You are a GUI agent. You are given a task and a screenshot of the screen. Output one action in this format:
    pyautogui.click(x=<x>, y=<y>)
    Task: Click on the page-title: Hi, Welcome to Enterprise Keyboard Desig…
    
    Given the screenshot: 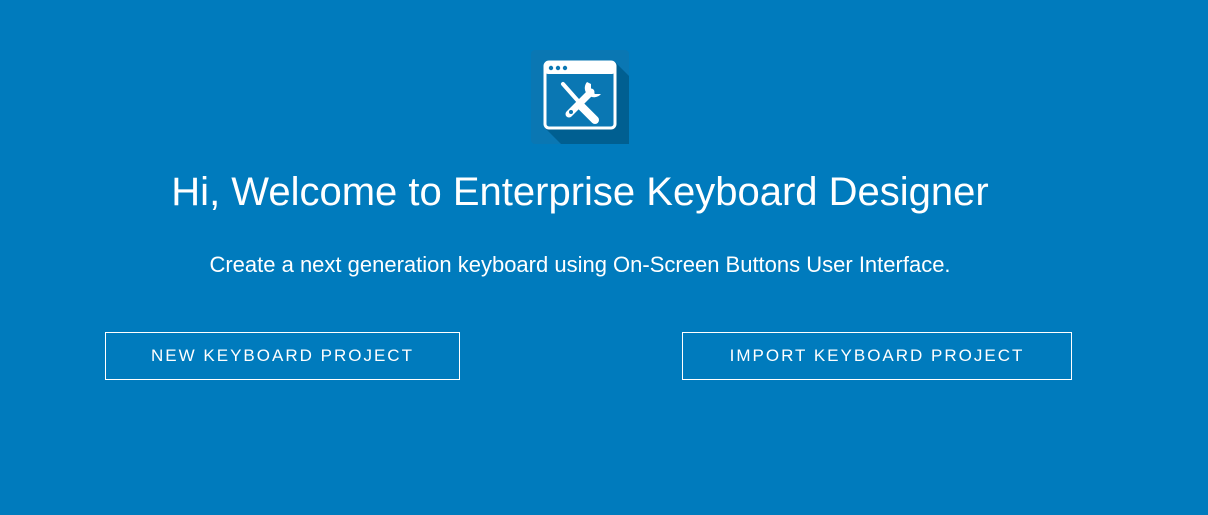 What is the action you would take?
    pyautogui.click(x=580, y=192)
    